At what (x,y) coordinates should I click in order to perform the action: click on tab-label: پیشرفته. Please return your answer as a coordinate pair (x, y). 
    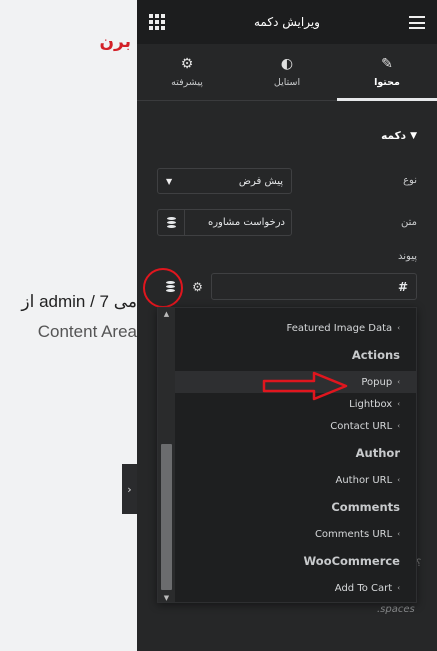
    Looking at the image, I should click on (187, 82).